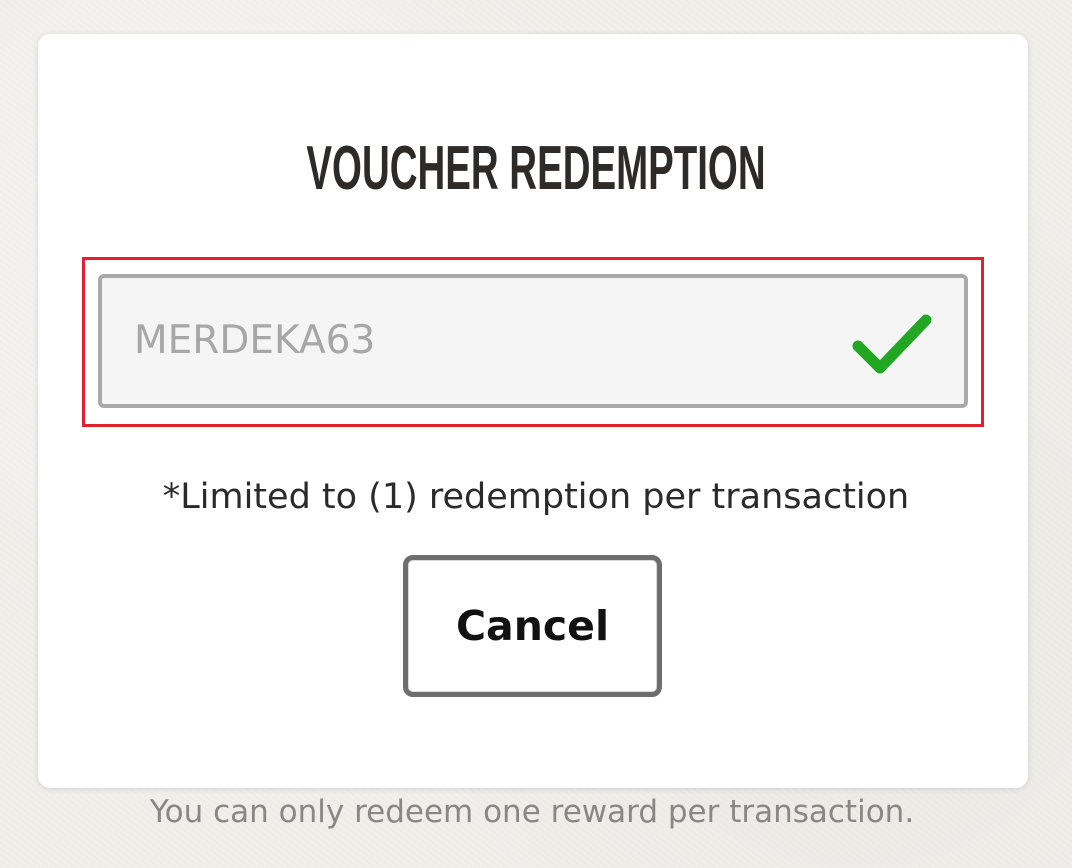 Image resolution: width=1072 pixels, height=868 pixels. What do you see at coordinates (533, 341) in the screenshot?
I see `voucher-code-input: MERDEKA63` at bounding box center [533, 341].